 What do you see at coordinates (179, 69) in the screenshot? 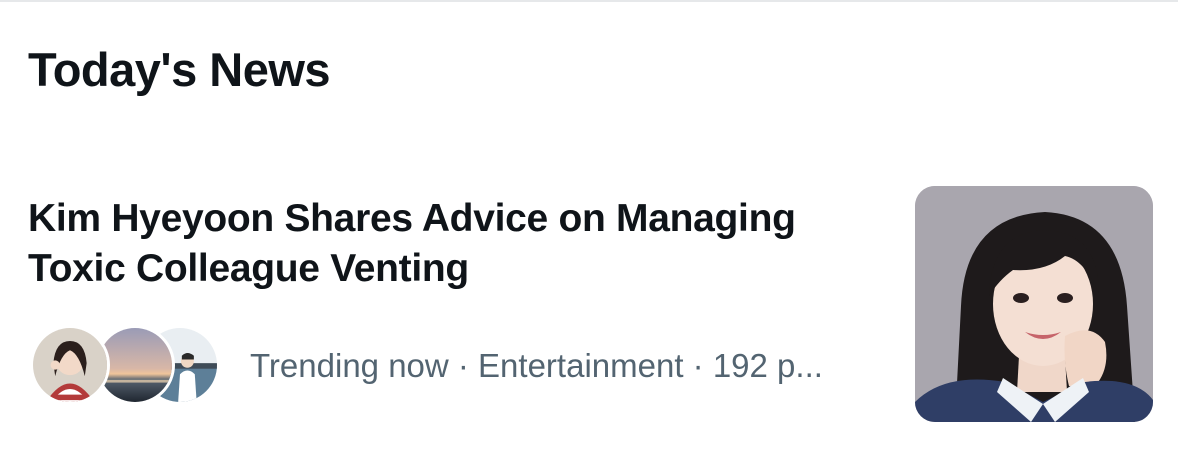
I see `section-title: Today's News` at bounding box center [179, 69].